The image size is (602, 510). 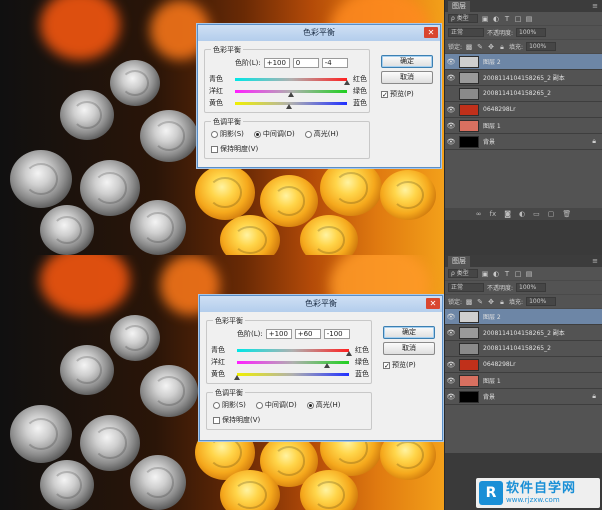 What do you see at coordinates (307, 334) in the screenshot?
I see `level-input-2: +60` at bounding box center [307, 334].